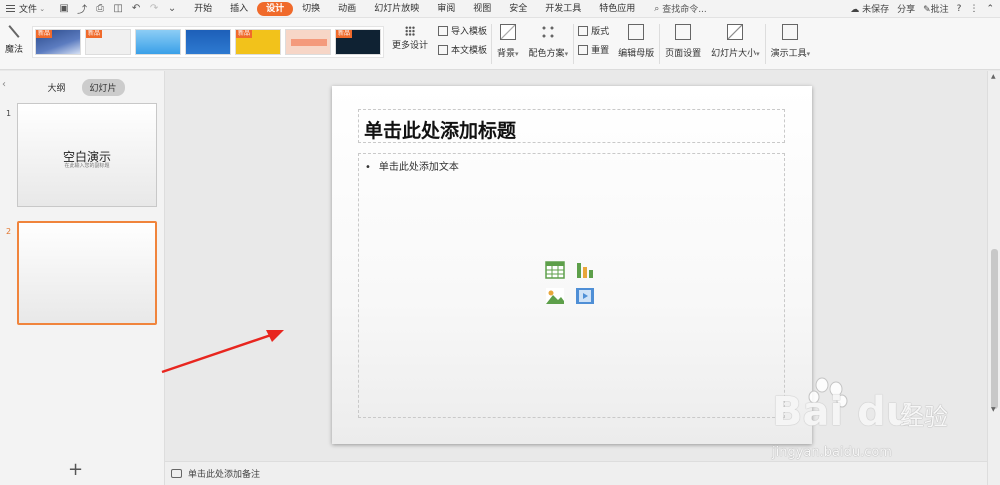  I want to click on tab-design: 设计, so click(275, 8).